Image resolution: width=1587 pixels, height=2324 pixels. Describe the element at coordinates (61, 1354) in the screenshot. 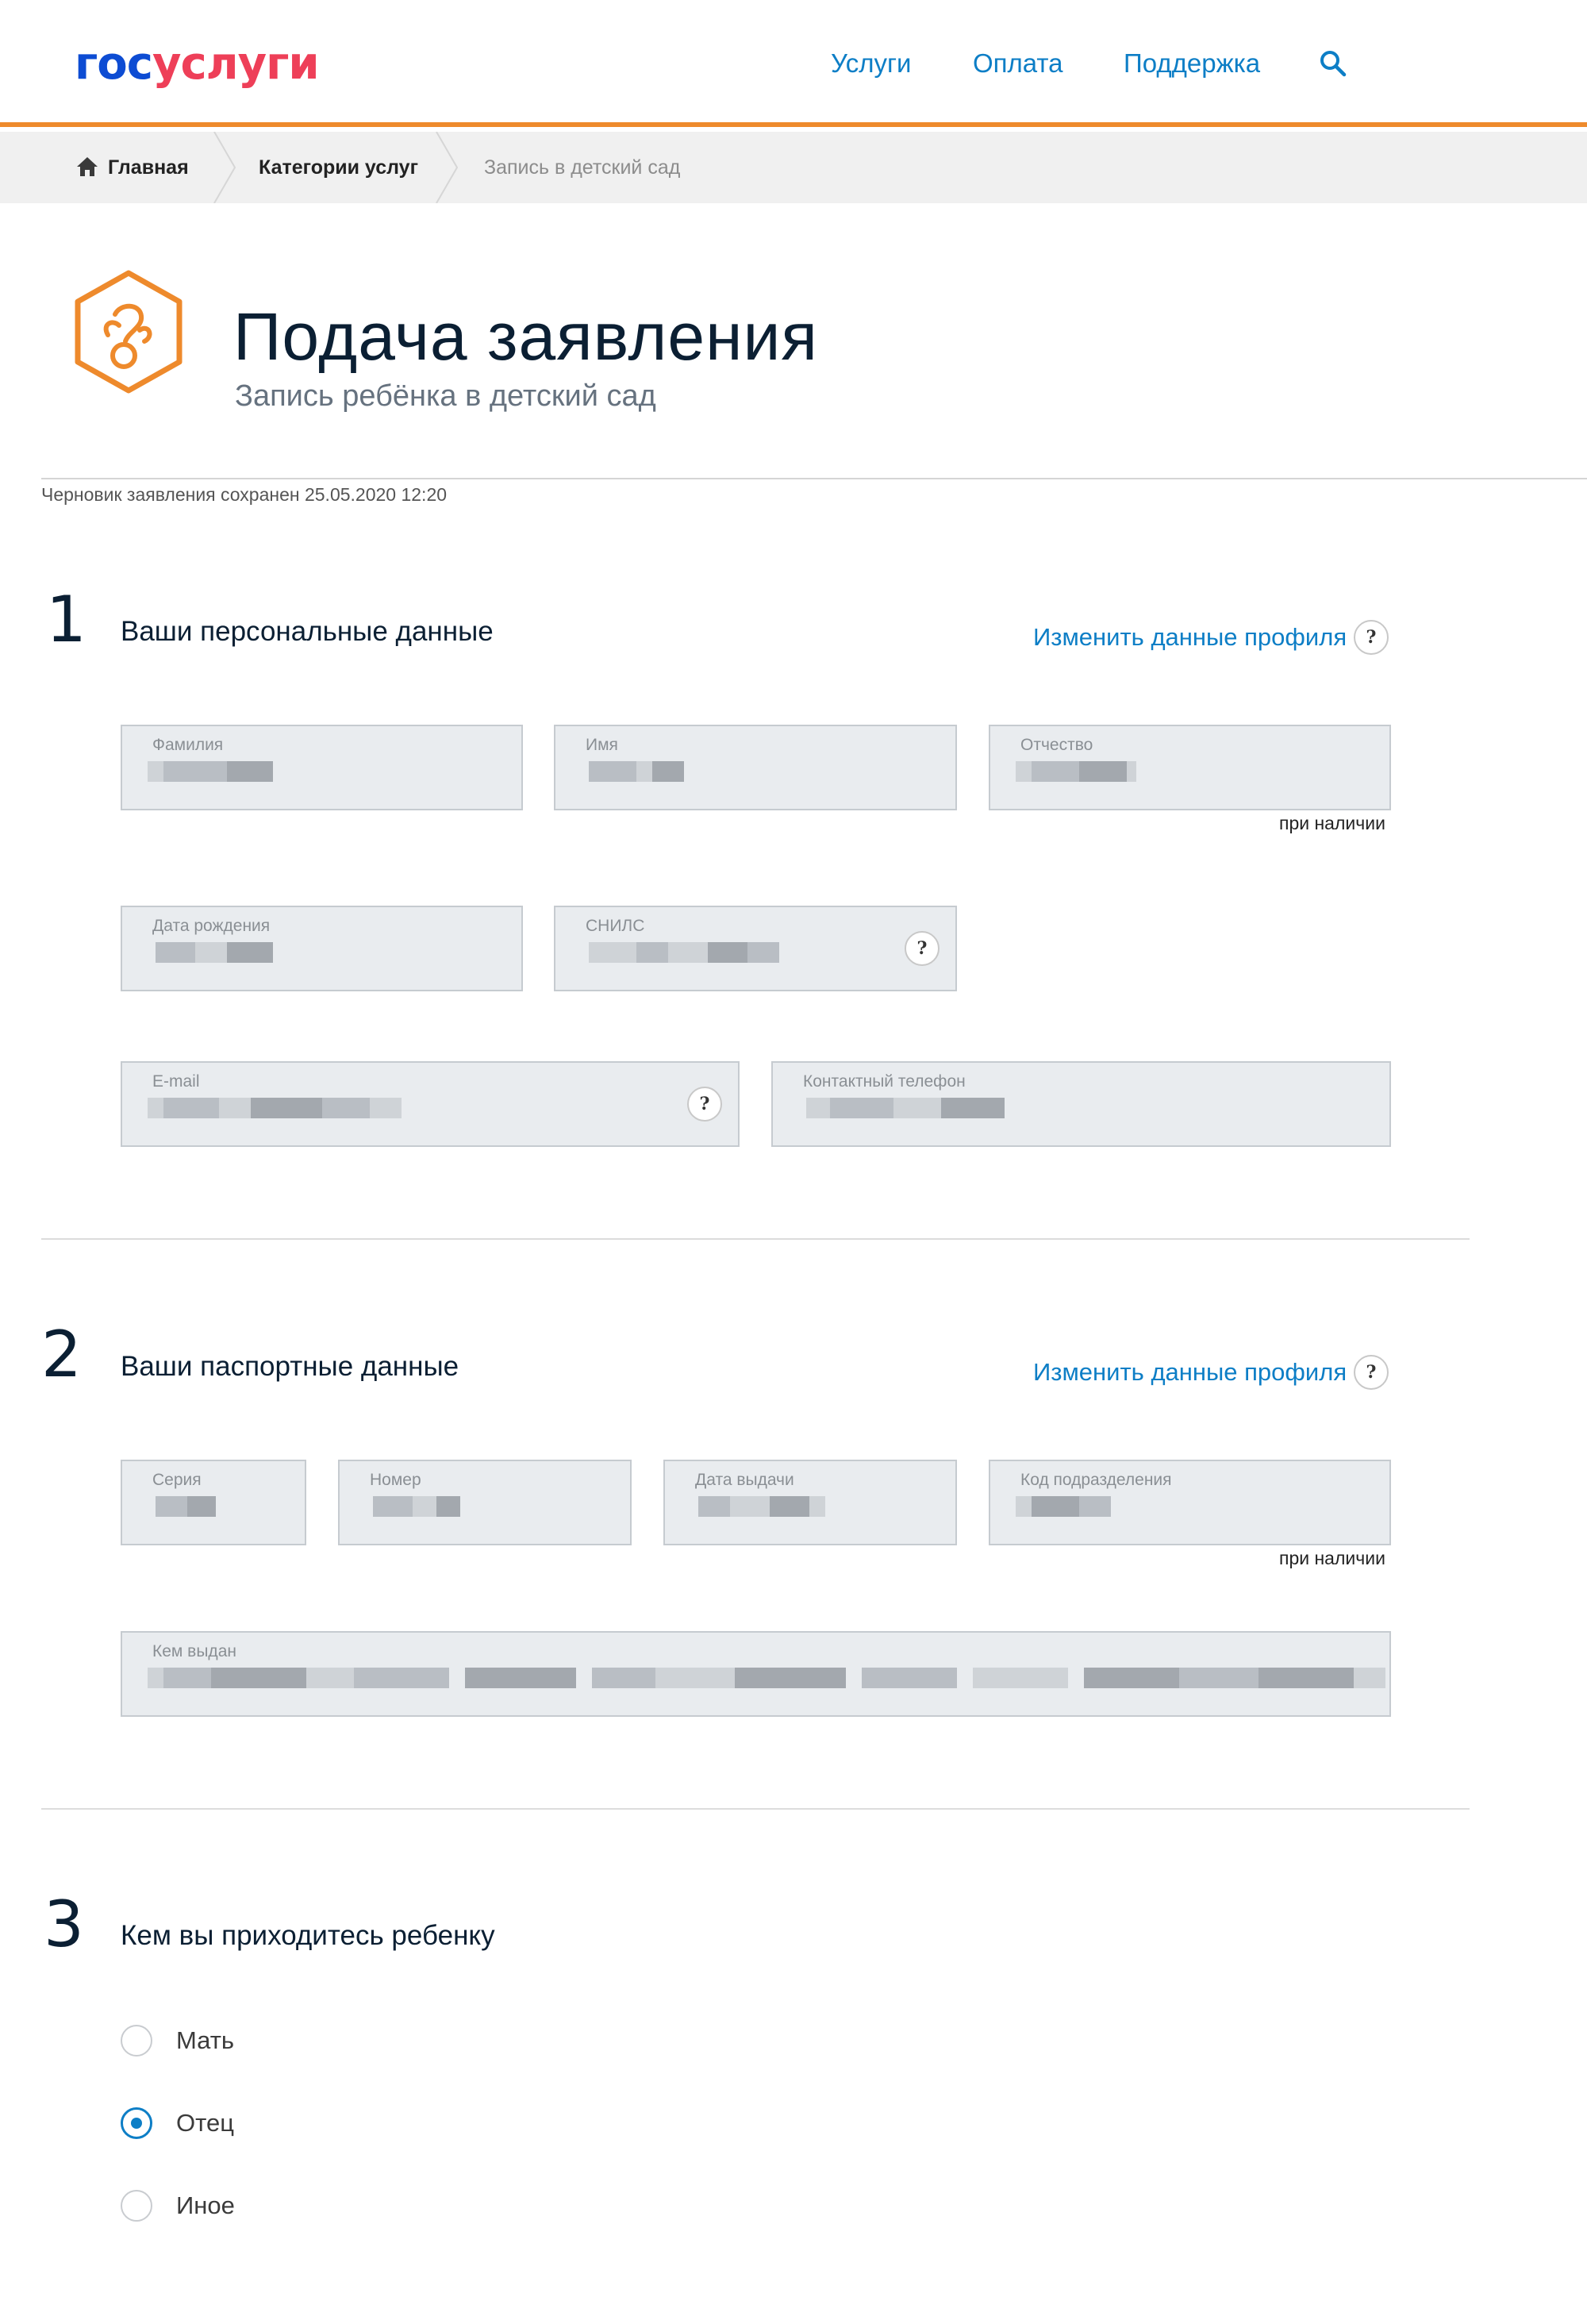

I see `step-number-2: 2` at that location.